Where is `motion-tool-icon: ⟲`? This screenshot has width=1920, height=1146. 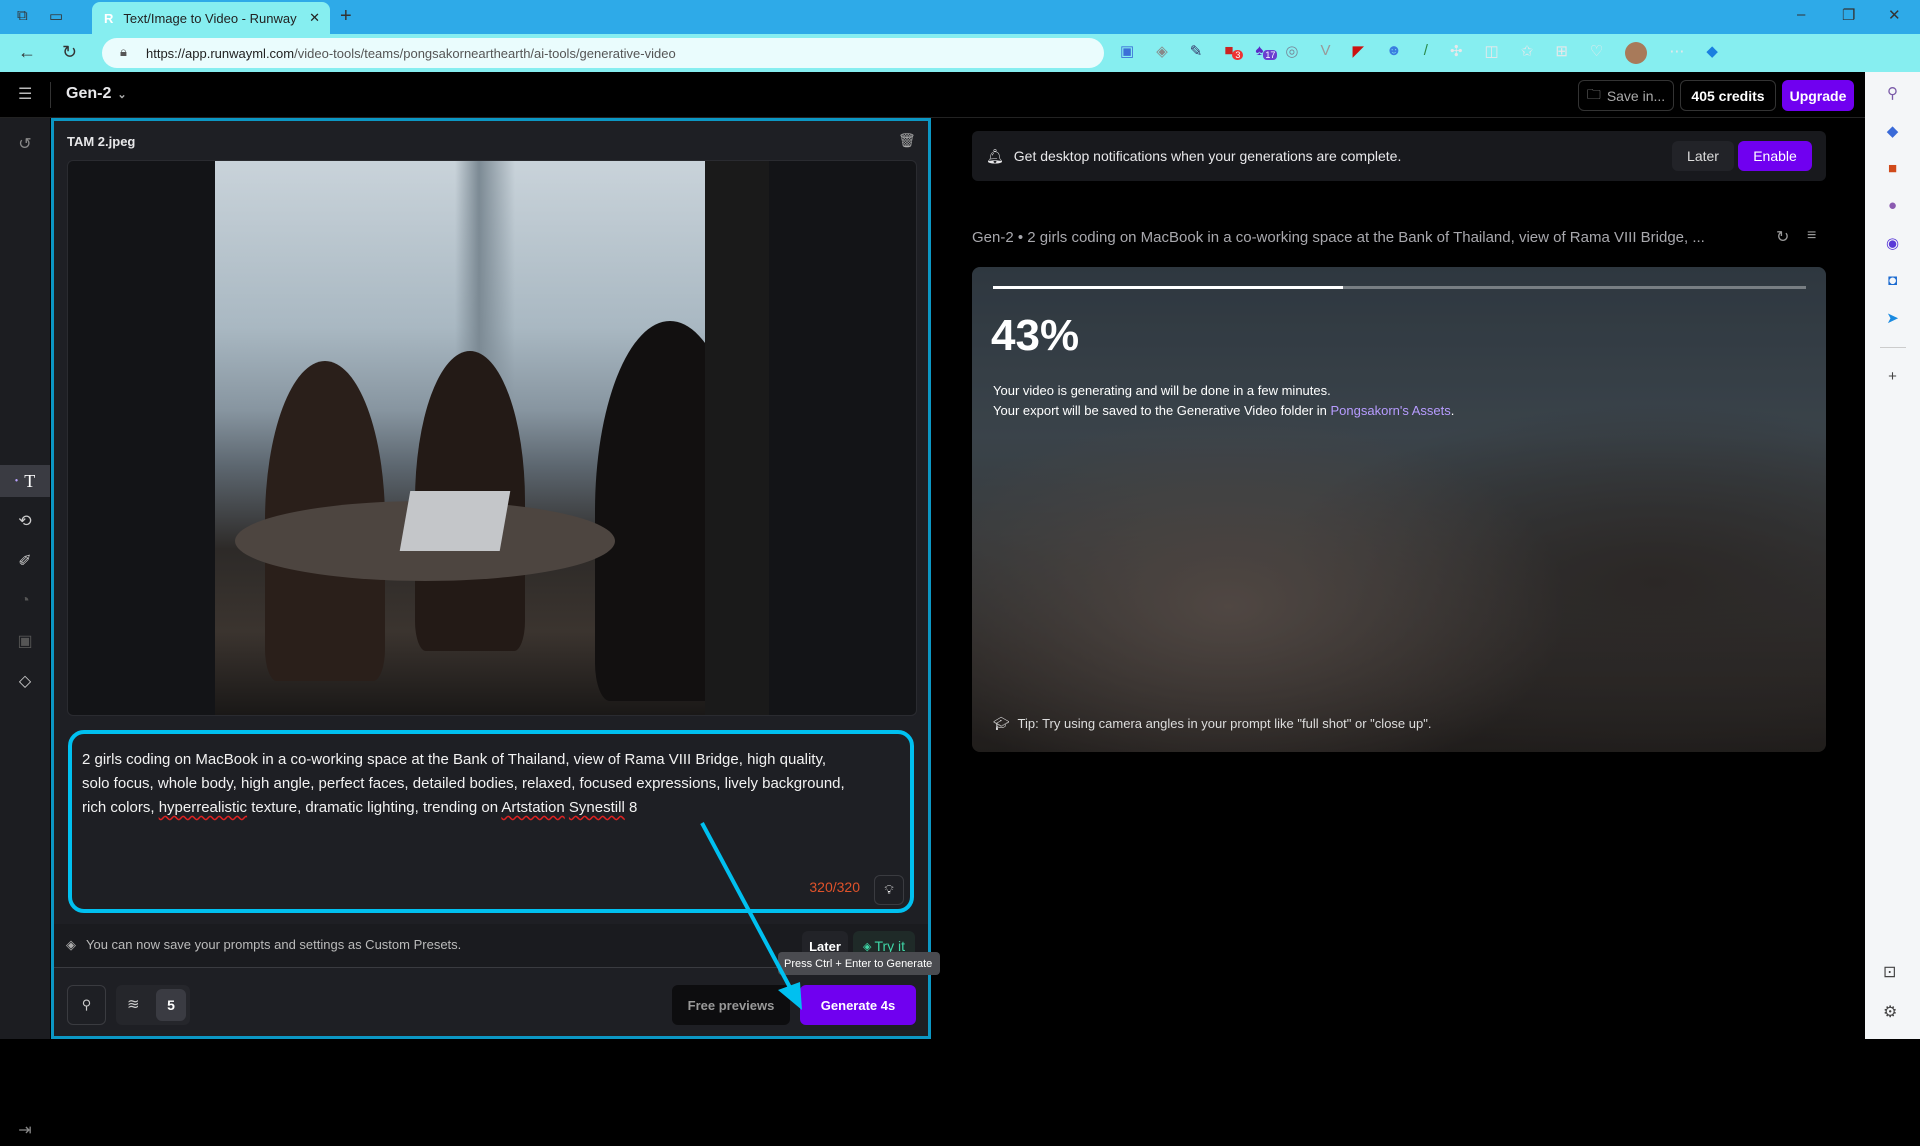 motion-tool-icon: ⟲ is located at coordinates (25, 521).